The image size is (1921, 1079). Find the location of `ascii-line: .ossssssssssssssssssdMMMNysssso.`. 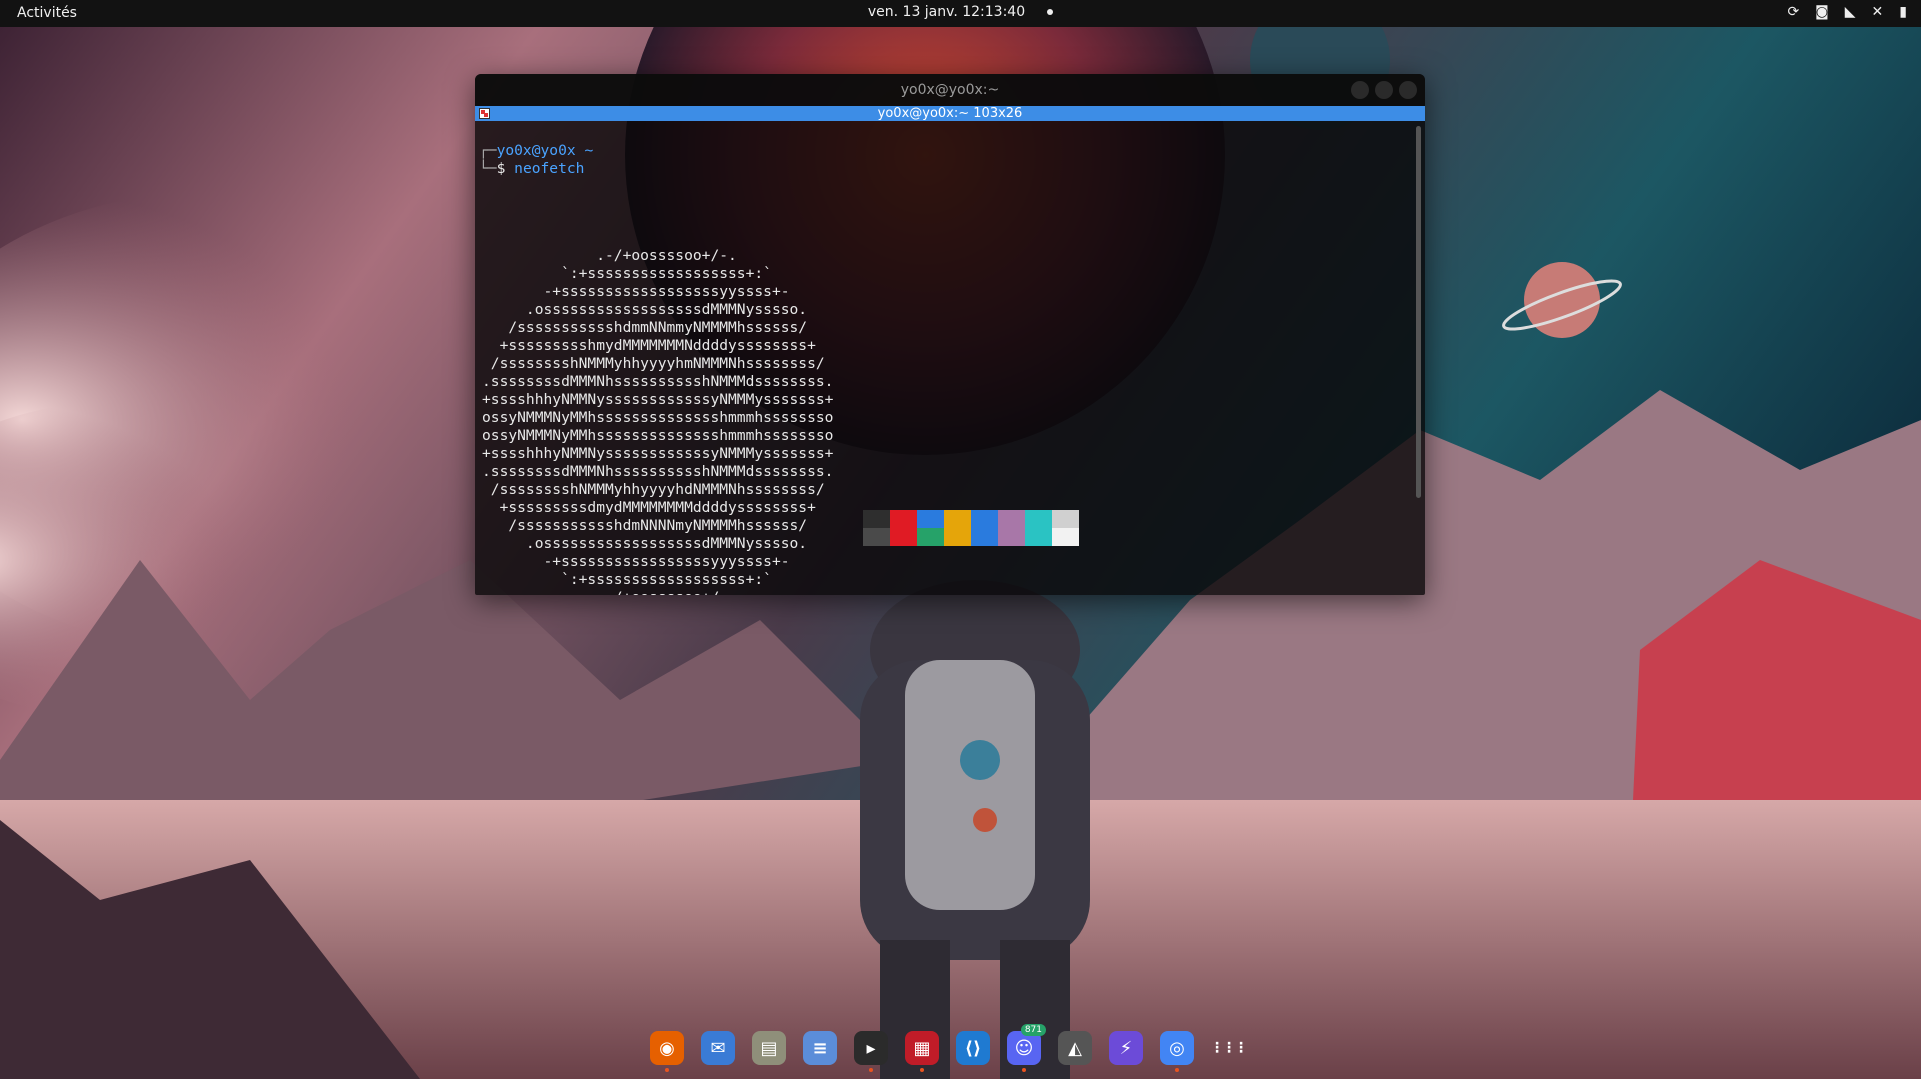

ascii-line: .ossssssssssssssssssdMMMNysssso. is located at coordinates (645, 309).